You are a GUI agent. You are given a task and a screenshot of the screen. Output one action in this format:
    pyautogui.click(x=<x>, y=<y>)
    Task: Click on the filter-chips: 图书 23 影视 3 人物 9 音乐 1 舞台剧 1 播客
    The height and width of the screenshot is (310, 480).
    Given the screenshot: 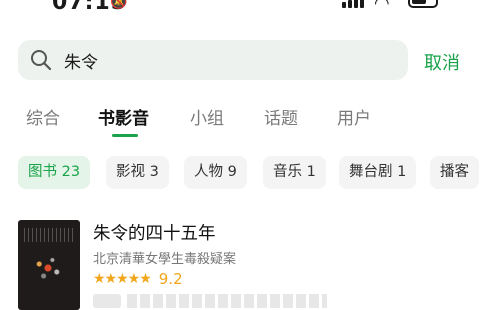 What is the action you would take?
    pyautogui.click(x=249, y=173)
    